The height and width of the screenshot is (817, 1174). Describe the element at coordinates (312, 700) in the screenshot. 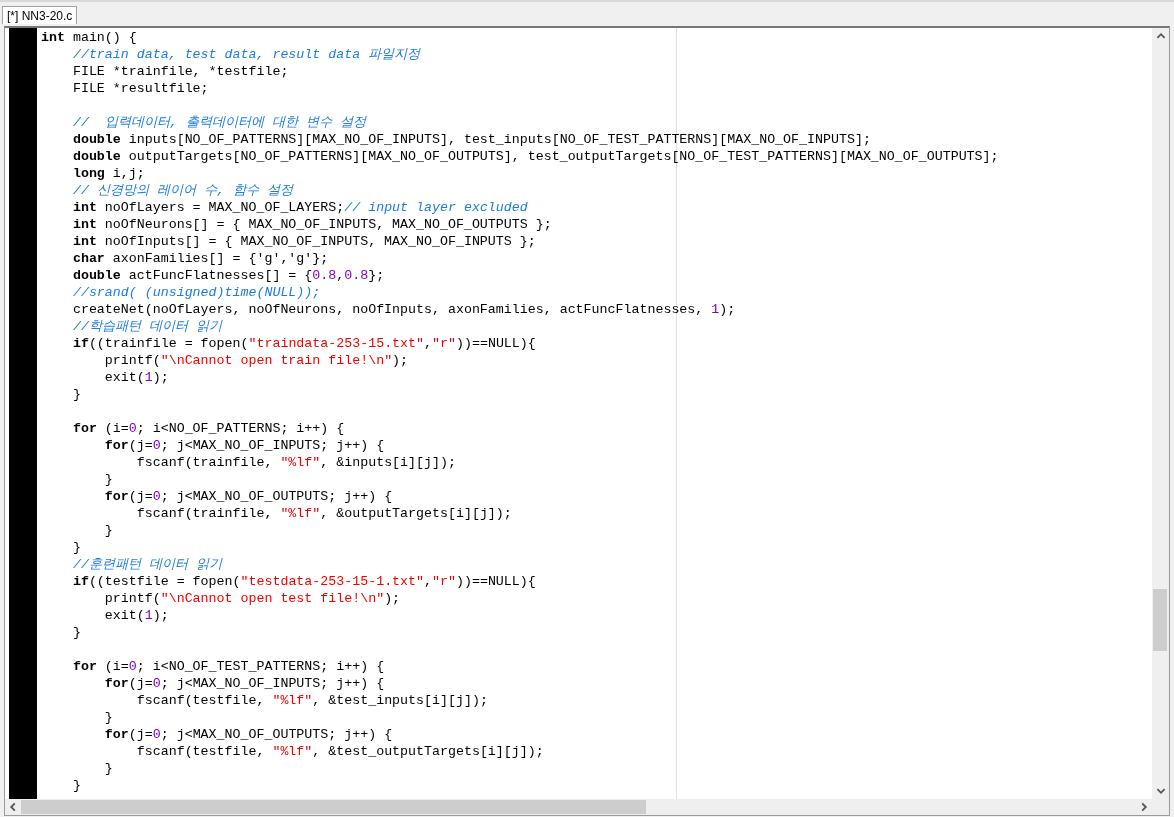

I see `code-line: fscanf(testfile, "%lf", &test_inputs[i][j]);` at that location.